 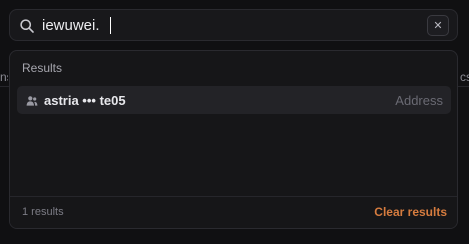 I want to click on user-group-icon, so click(x=32, y=100).